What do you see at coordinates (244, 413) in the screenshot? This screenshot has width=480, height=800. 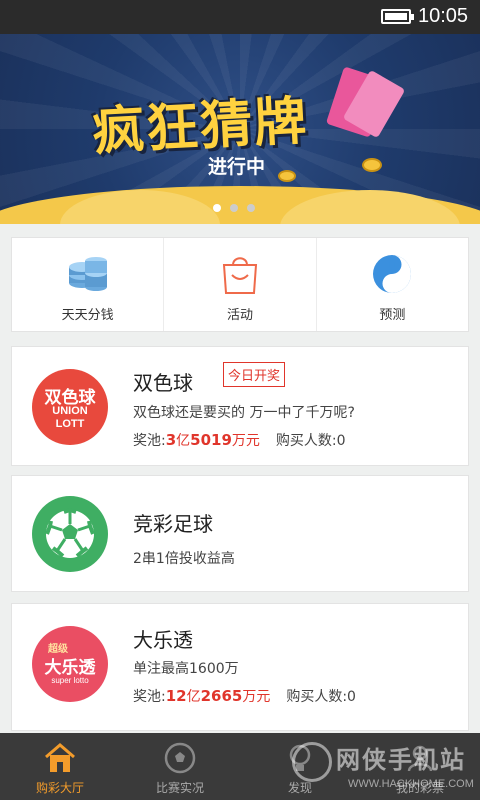 I see `lottery-desc: 双色球还是要买的 万一中了千万呢?` at bounding box center [244, 413].